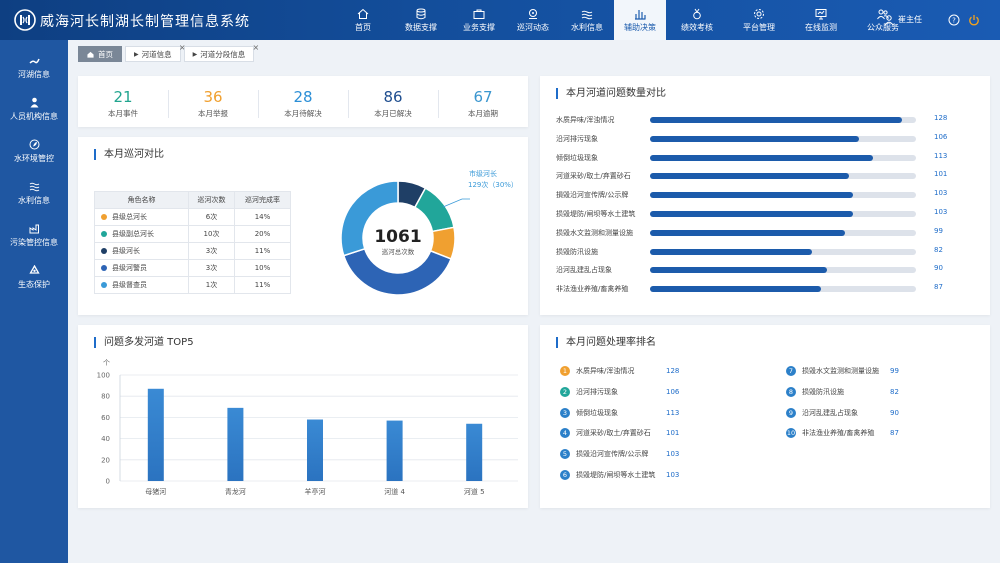 This screenshot has height=563, width=1000. I want to click on column-header: 巡河次数, so click(211, 200).